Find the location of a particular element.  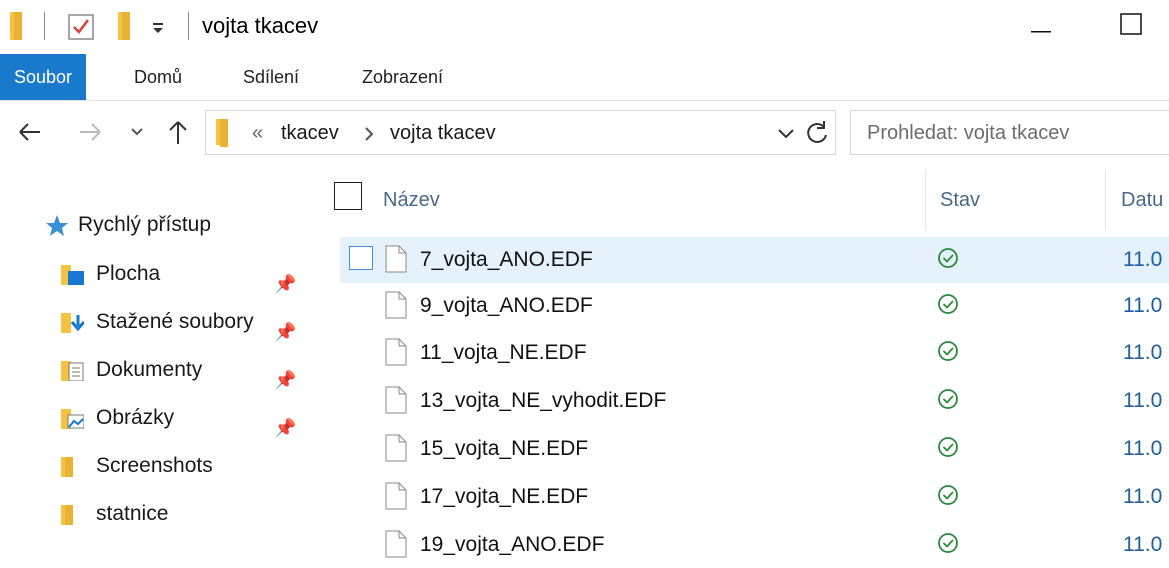

file-name: 9_vojta_ANO.EDF is located at coordinates (506, 305).